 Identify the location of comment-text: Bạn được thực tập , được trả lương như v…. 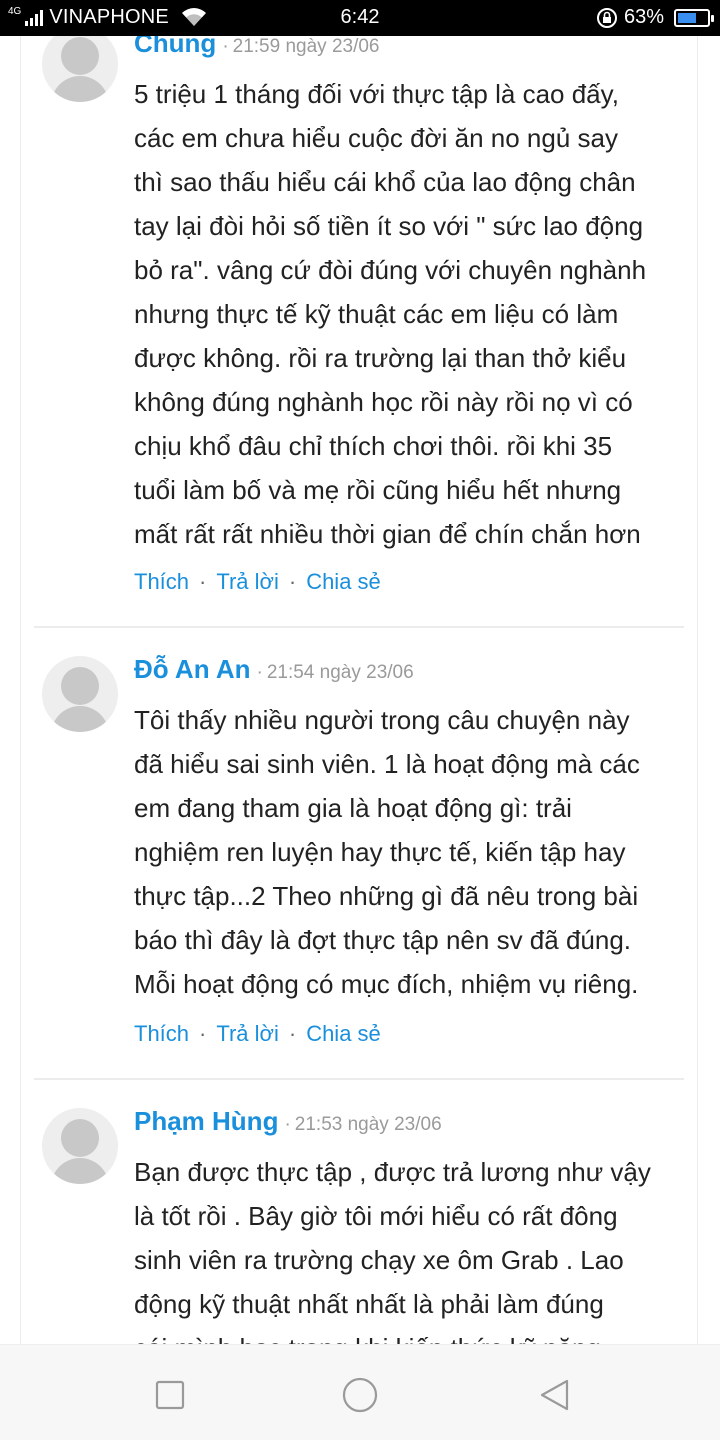
(392, 1250).